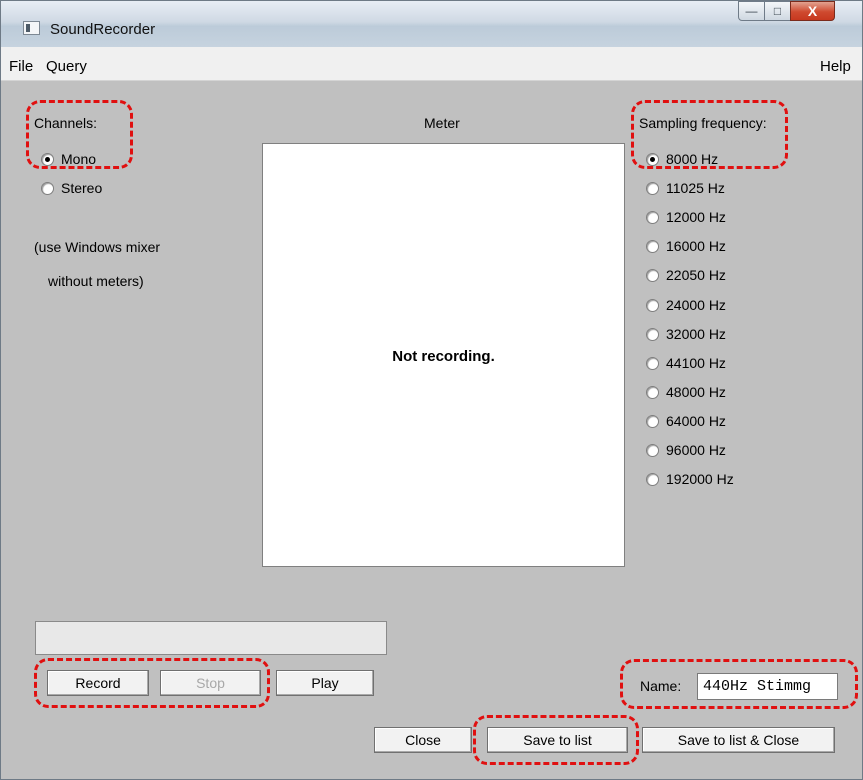  I want to click on radio-sampling-frequency: 22050 Hz, so click(686, 275).